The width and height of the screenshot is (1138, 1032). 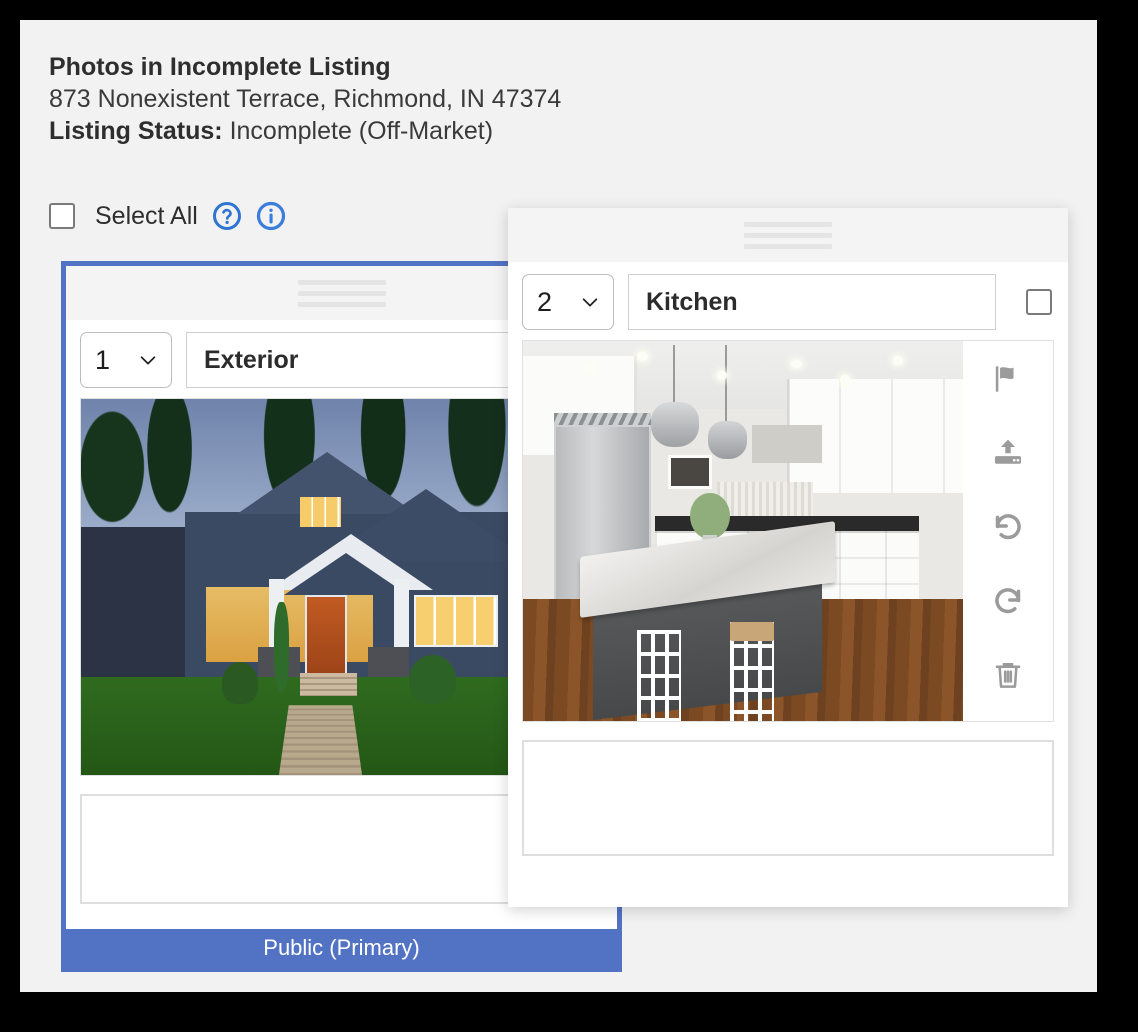 What do you see at coordinates (545, 301) in the screenshot?
I see `photo-order-value: 2` at bounding box center [545, 301].